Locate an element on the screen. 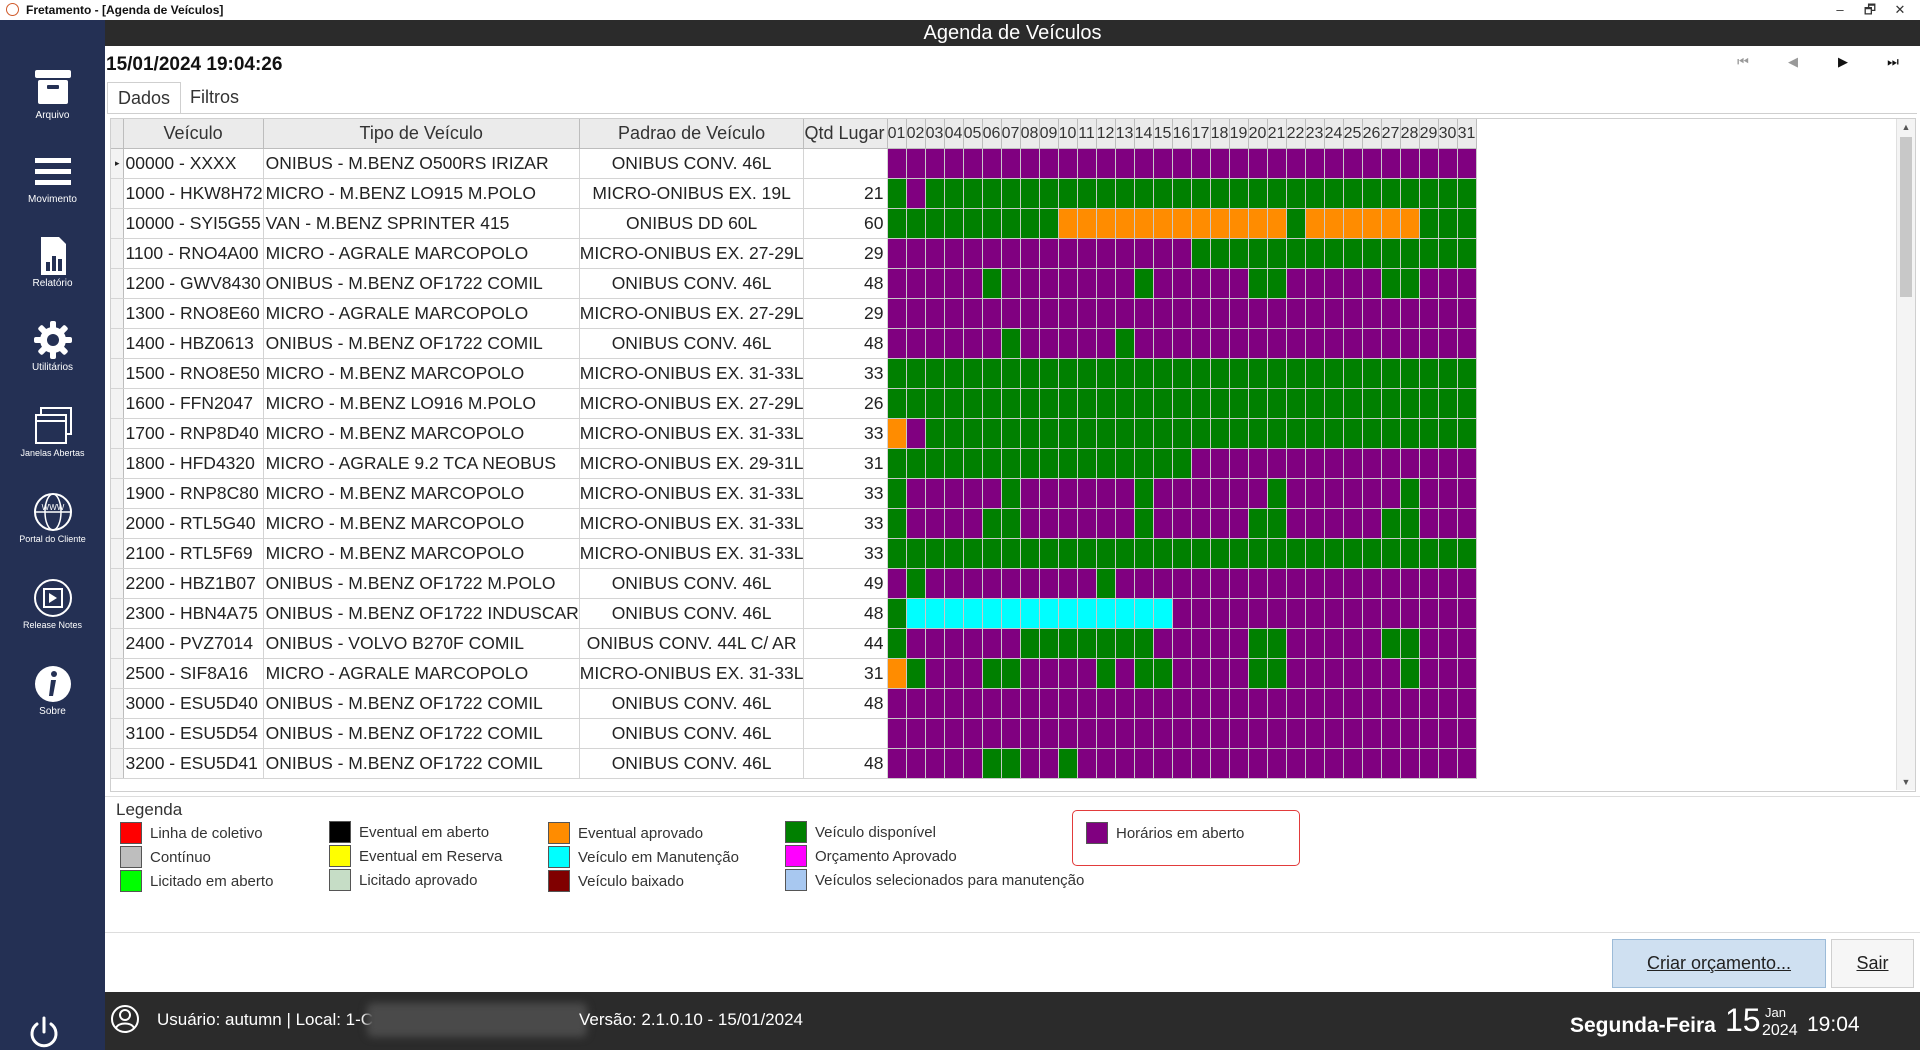 Image resolution: width=1920 pixels, height=1050 pixels. row-selector is located at coordinates (117, 463).